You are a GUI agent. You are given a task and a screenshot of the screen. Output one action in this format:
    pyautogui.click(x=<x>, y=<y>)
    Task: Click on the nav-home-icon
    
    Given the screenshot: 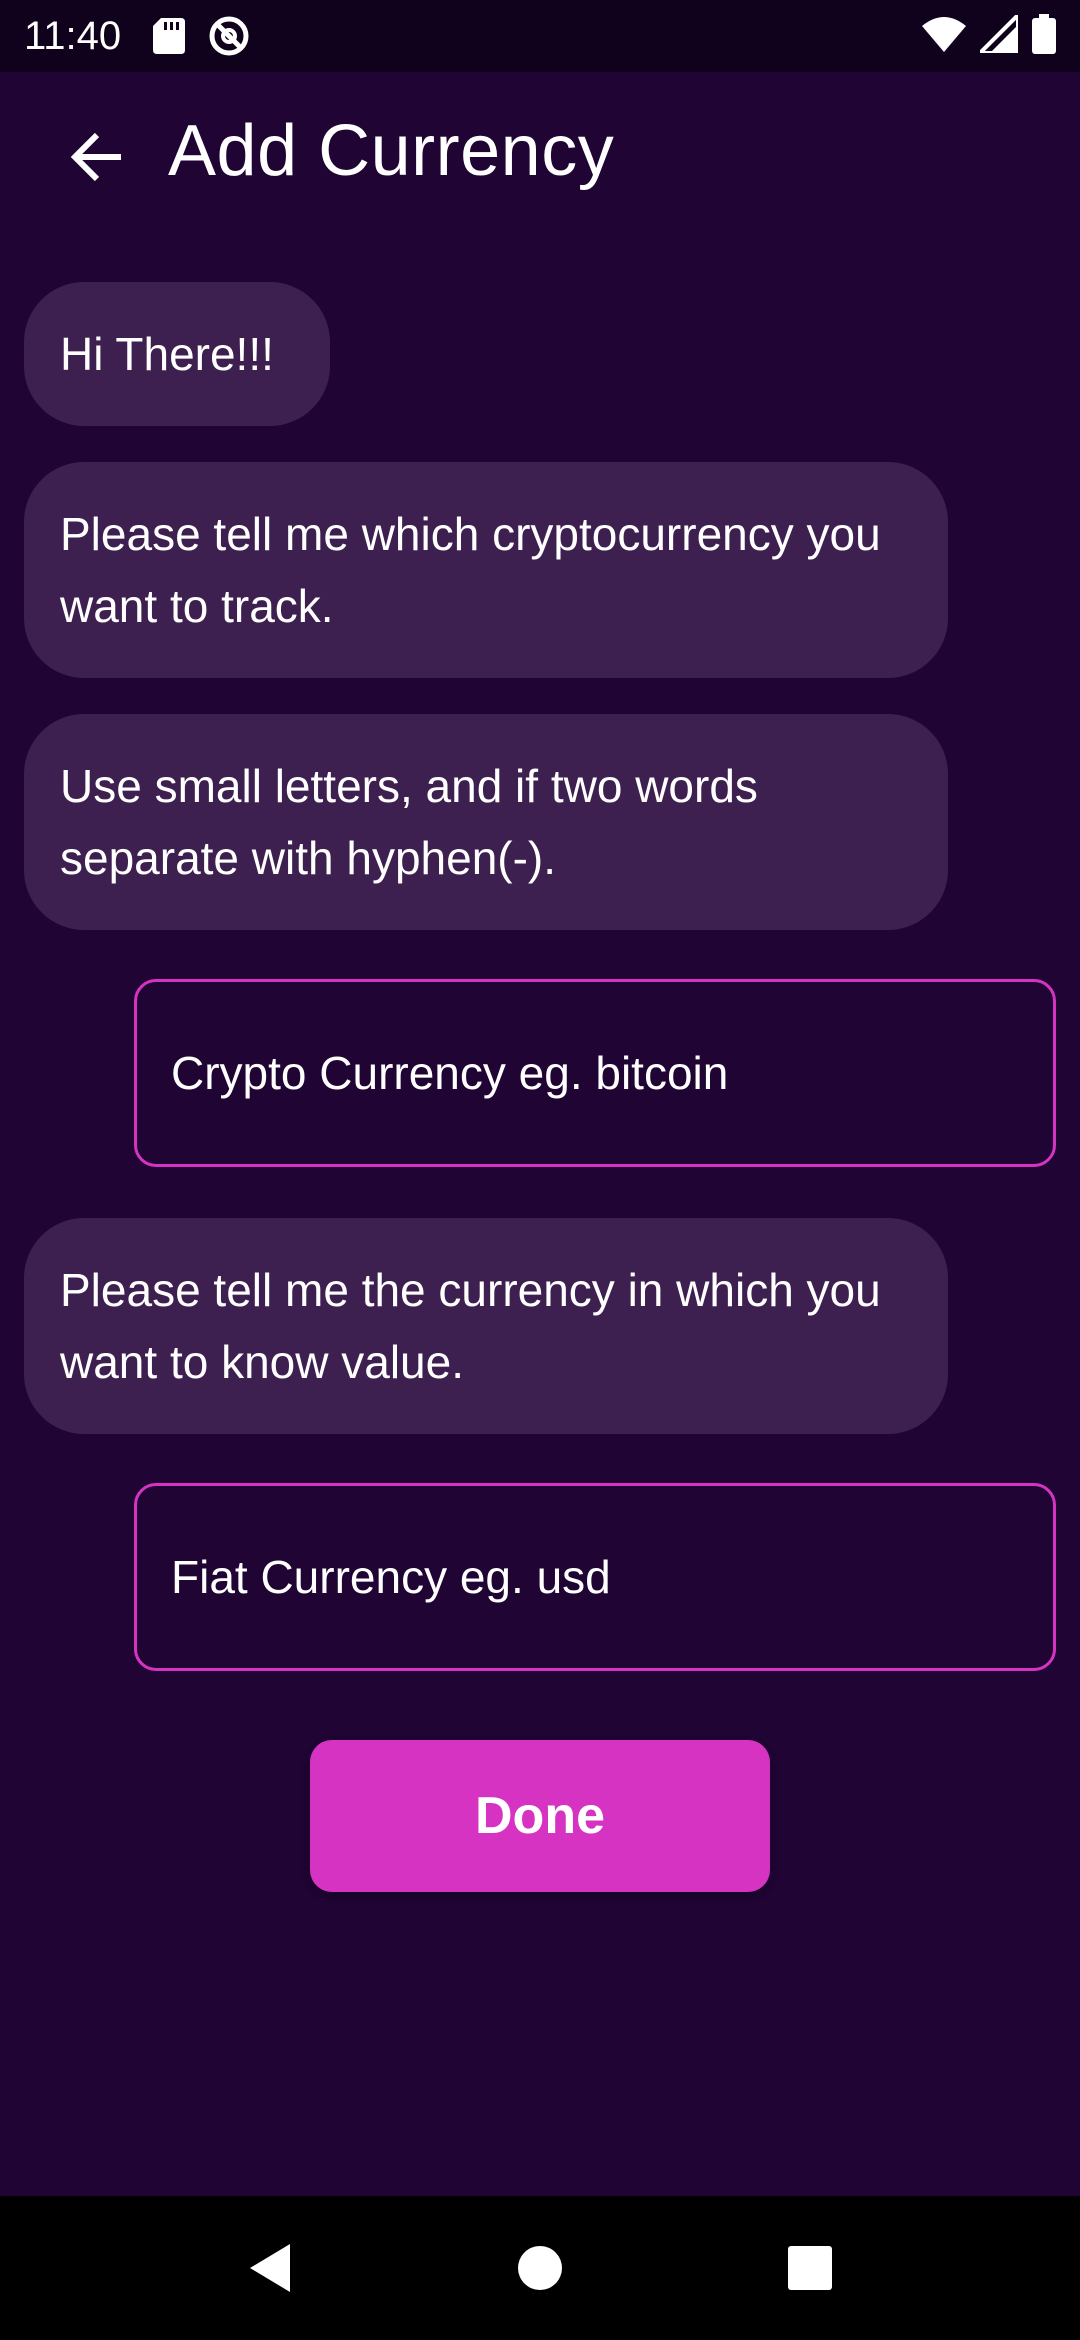 What is the action you would take?
    pyautogui.click(x=540, y=2268)
    